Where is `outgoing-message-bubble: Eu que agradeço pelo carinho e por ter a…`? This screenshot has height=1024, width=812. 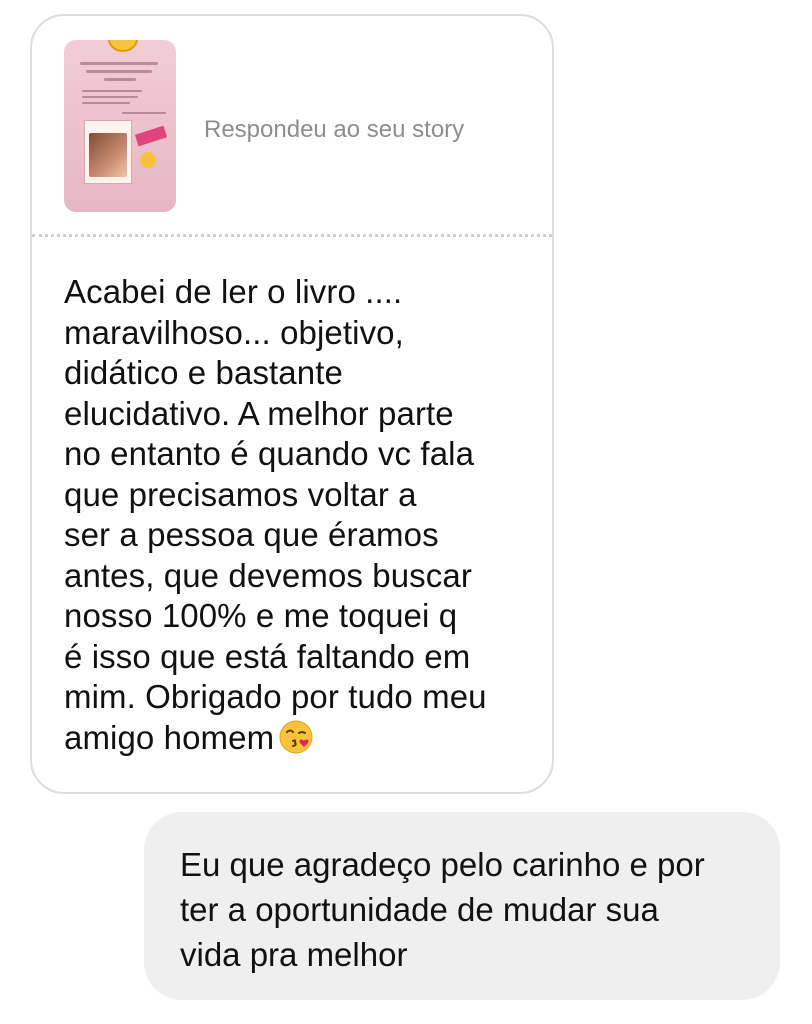 outgoing-message-bubble: Eu que agradeço pelo carinho e por ter a… is located at coordinates (462, 906).